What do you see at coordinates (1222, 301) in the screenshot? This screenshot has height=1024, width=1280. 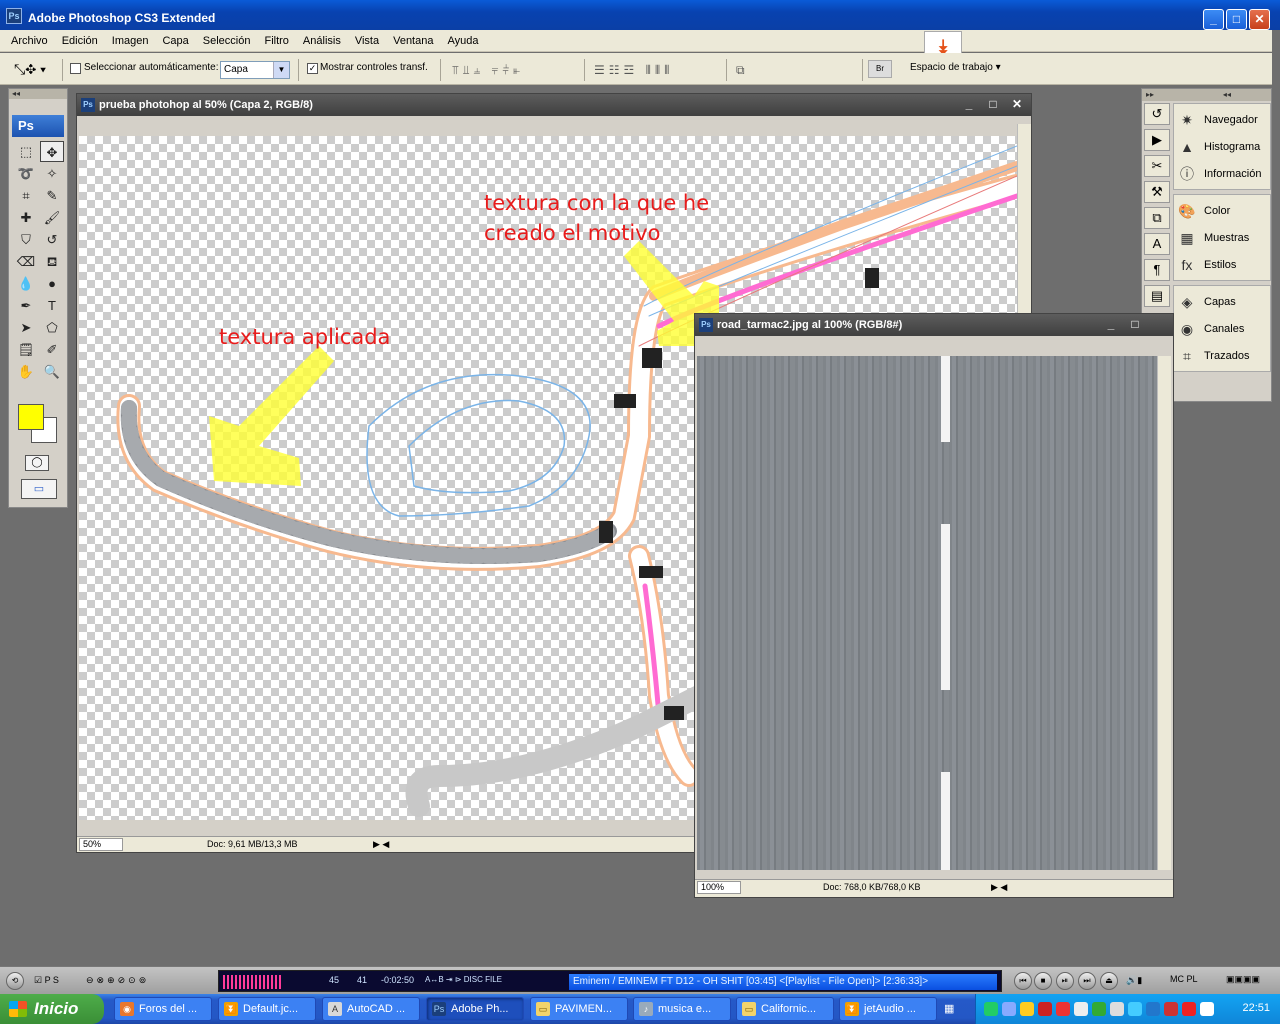 I see `panel-capas: ◈ Capas` at bounding box center [1222, 301].